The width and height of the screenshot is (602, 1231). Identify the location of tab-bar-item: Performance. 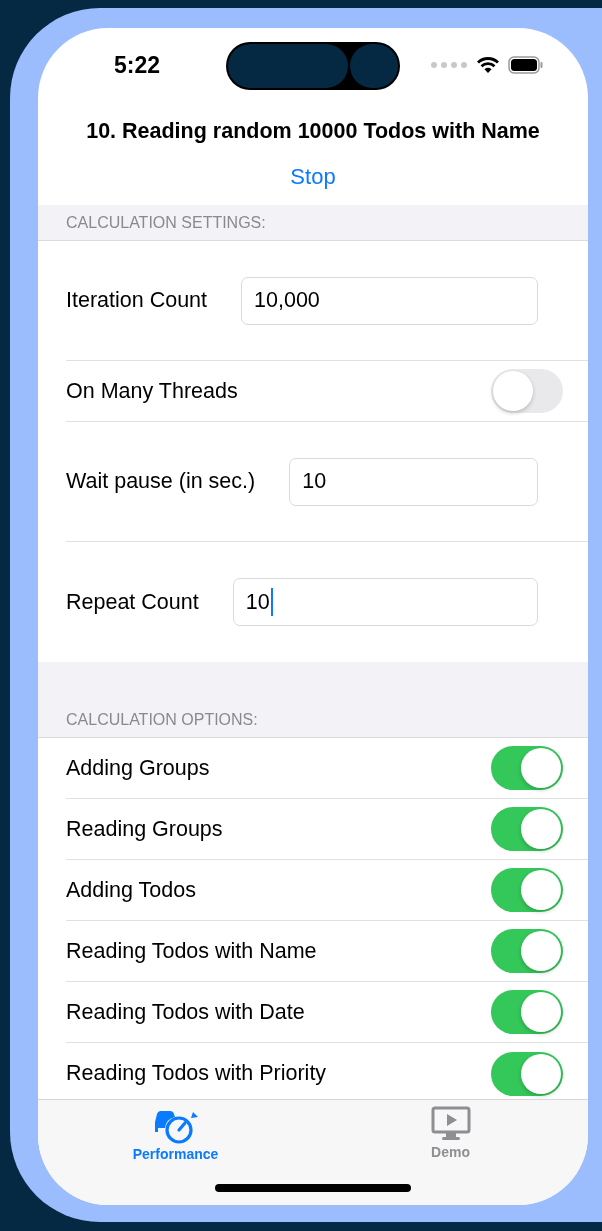
(175, 1131).